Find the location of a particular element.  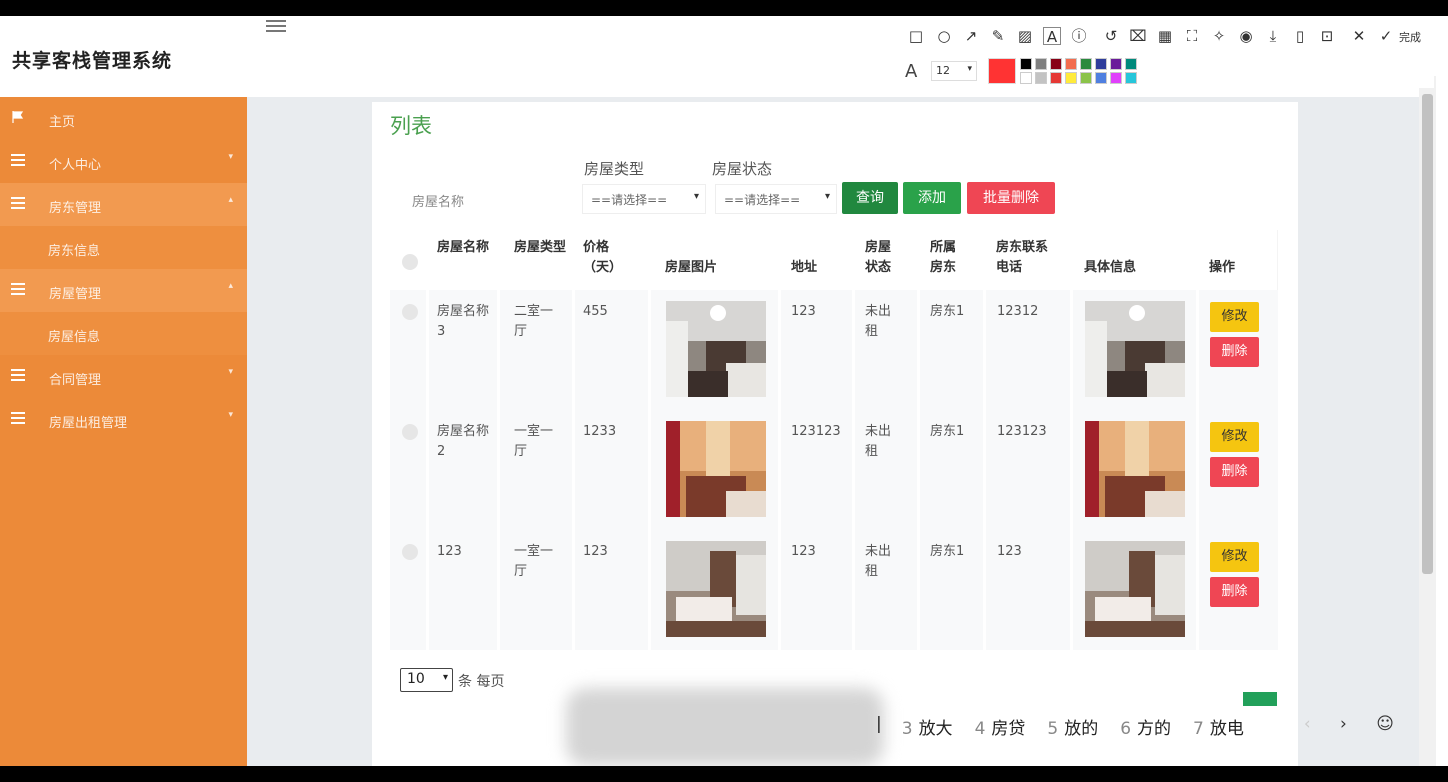

sidebar-subitem-house-info: 房屋信息 is located at coordinates (123, 333).